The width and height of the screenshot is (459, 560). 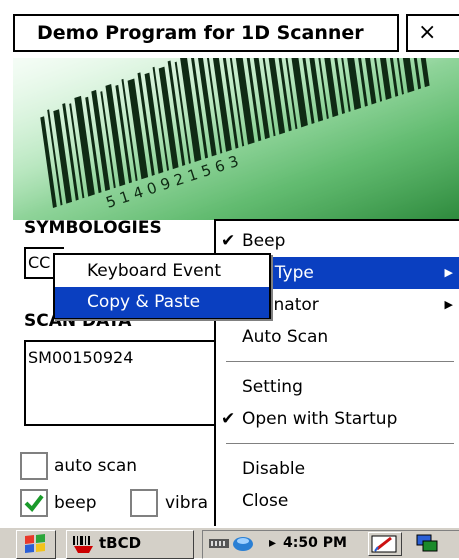 What do you see at coordinates (315, 543) in the screenshot?
I see `clock: 4:50 PM` at bounding box center [315, 543].